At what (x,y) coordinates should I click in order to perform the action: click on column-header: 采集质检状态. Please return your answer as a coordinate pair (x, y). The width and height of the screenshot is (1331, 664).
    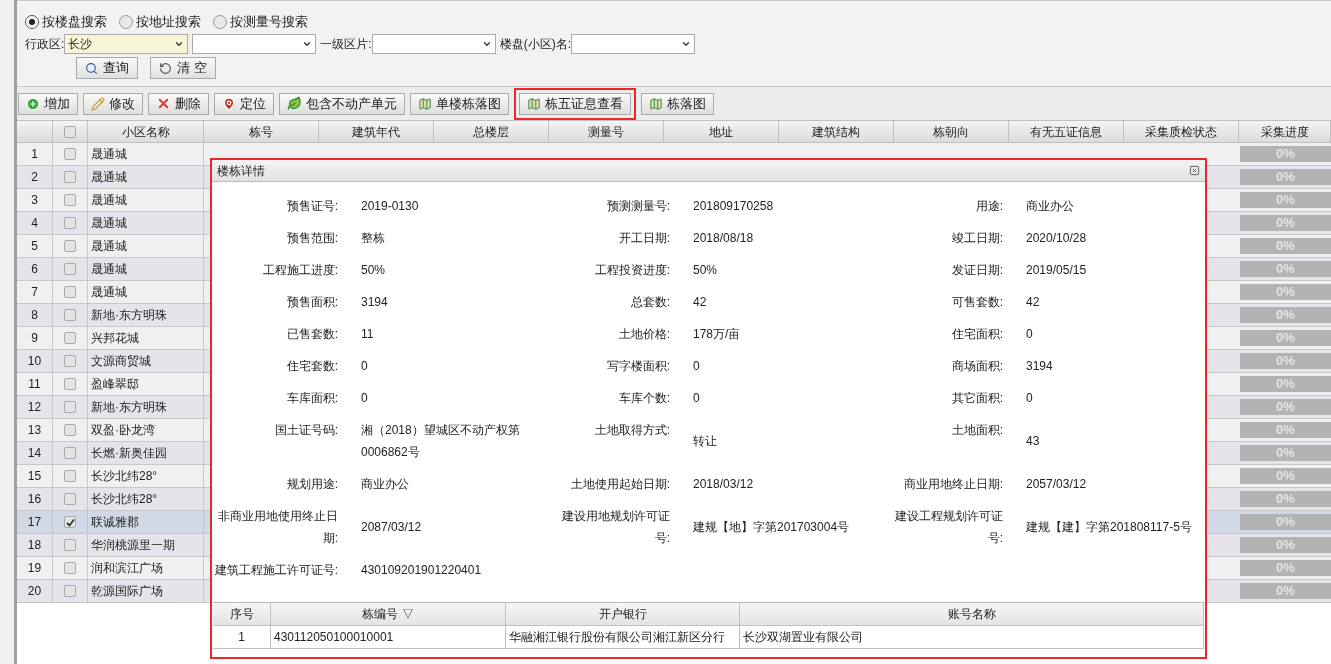
    Looking at the image, I should click on (1181, 131).